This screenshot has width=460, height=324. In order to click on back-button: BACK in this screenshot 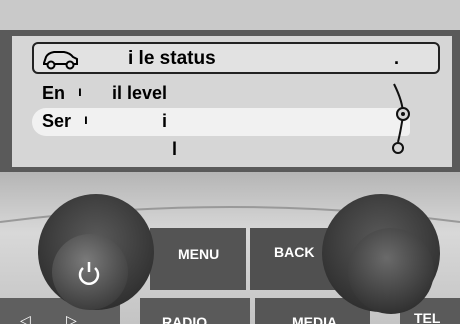, I will do `click(294, 252)`.